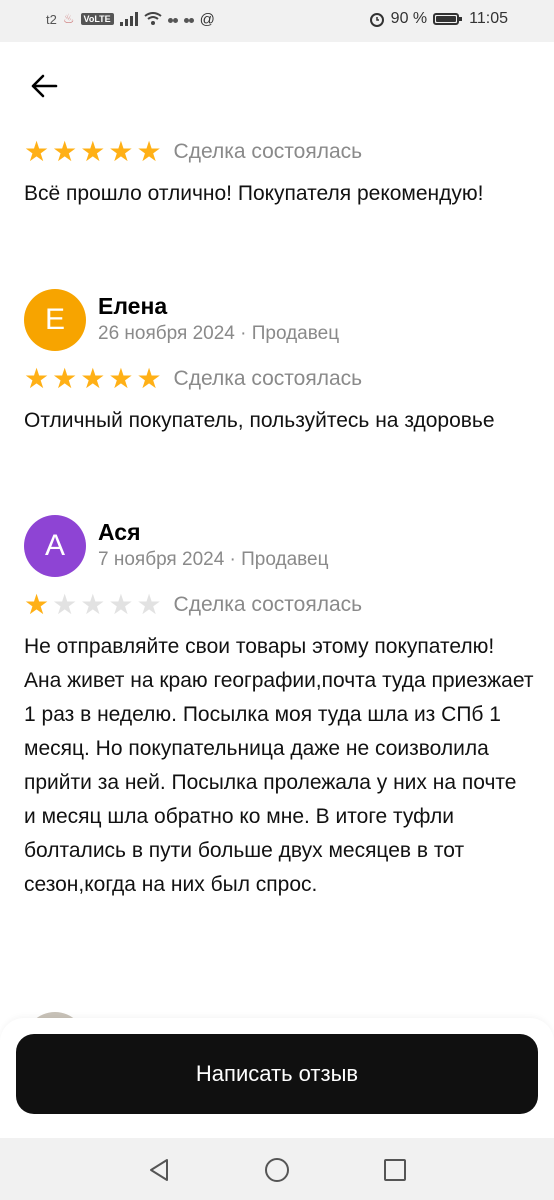 The height and width of the screenshot is (1200, 554). I want to click on reviewer: А Ася 7 ноября 2024 · Продавец, so click(279, 546).